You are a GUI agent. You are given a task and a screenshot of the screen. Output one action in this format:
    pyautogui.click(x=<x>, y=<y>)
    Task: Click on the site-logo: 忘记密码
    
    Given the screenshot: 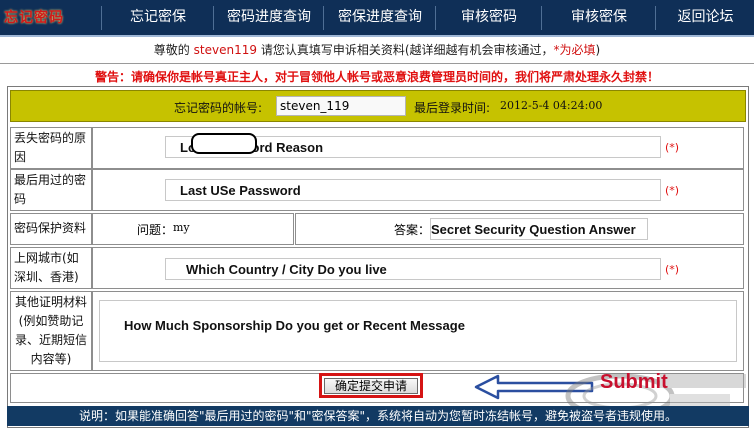 What is the action you would take?
    pyautogui.click(x=34, y=18)
    